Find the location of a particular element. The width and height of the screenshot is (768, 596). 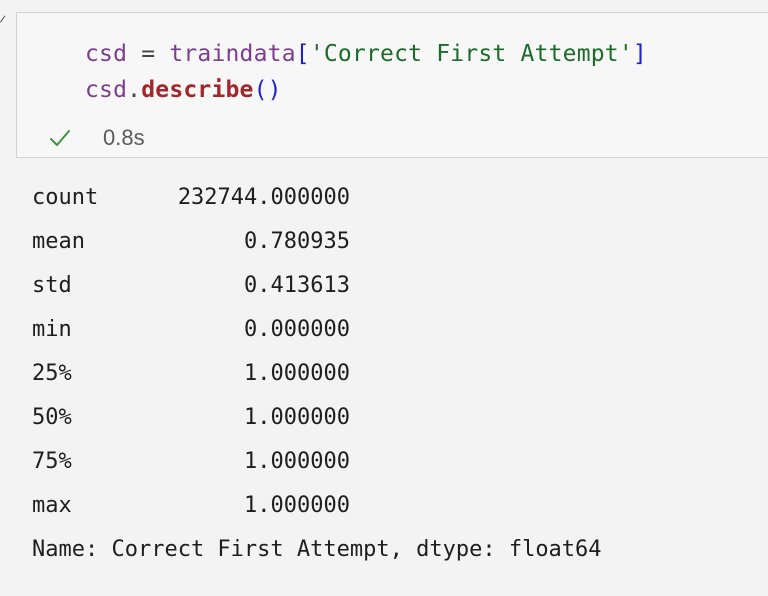

code-token-bracket-open: [ is located at coordinates (302, 54).